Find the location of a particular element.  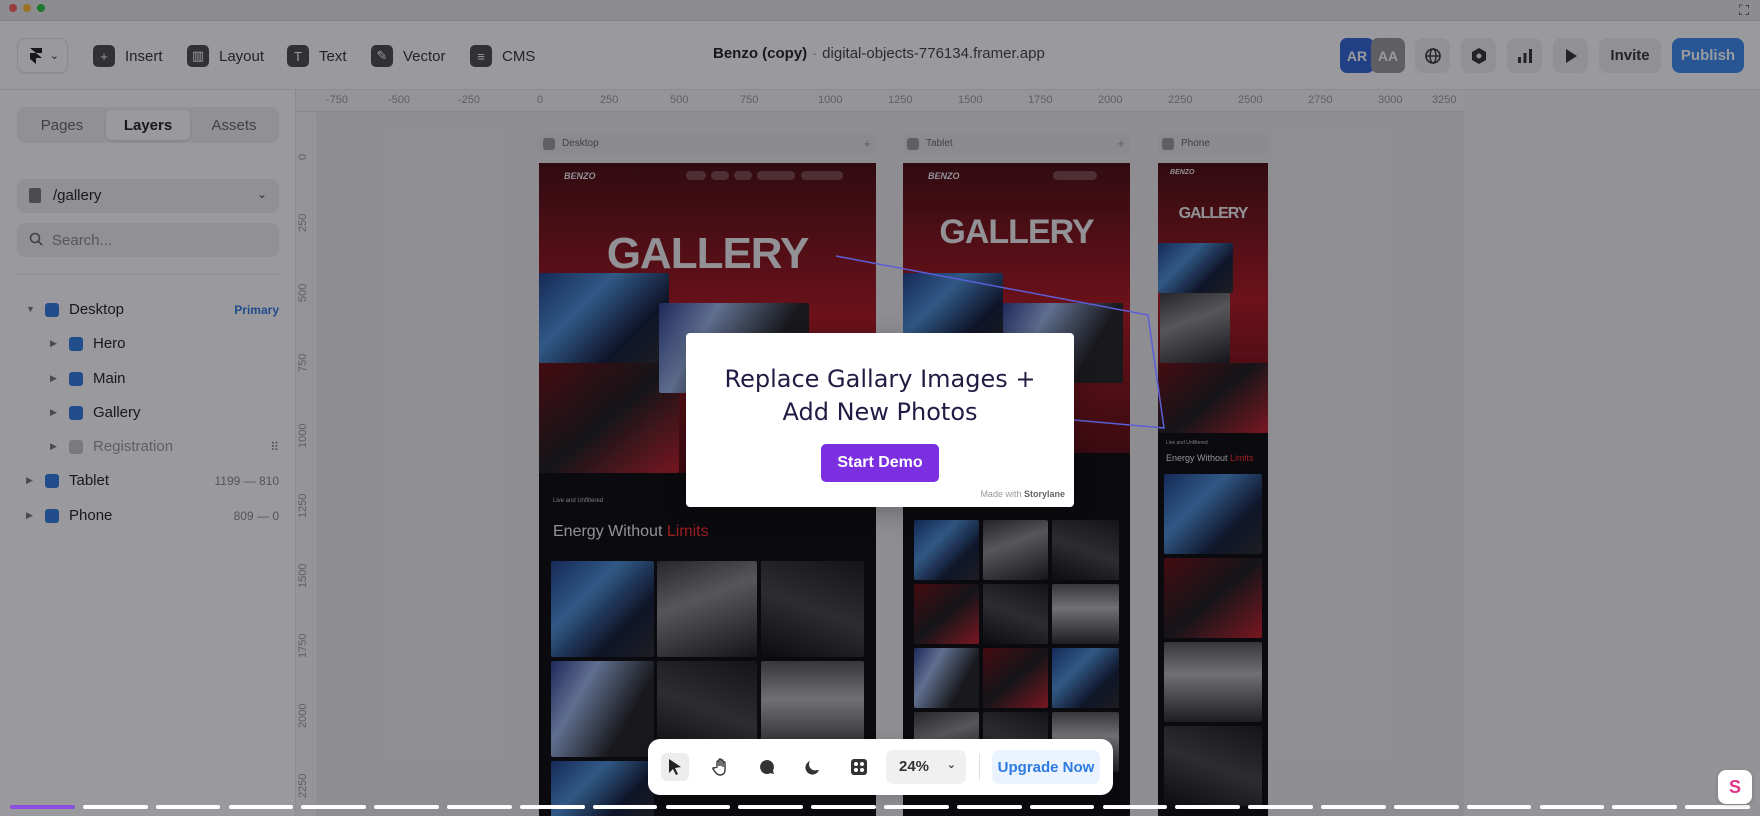

hand-icon is located at coordinates (719, 767).